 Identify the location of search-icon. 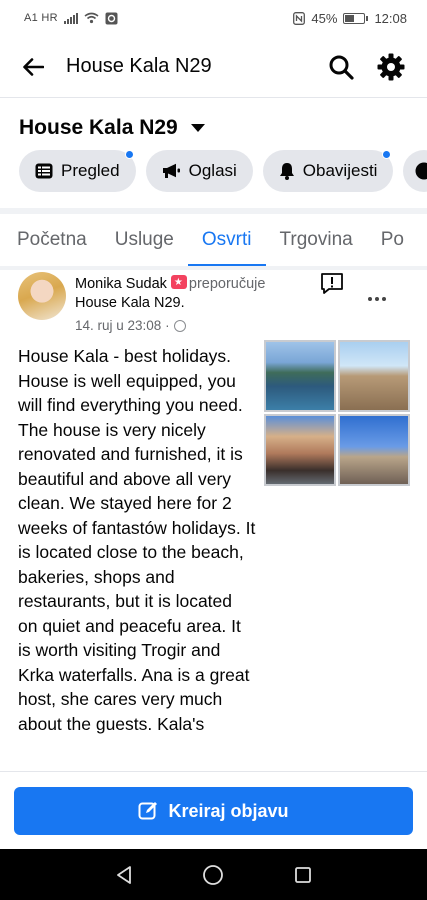
(341, 67).